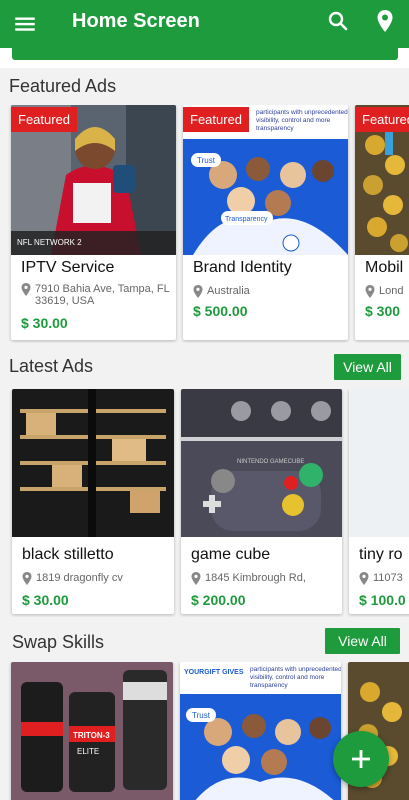  Describe the element at coordinates (68, 554) in the screenshot. I see `ad-title: black stilletto` at that location.